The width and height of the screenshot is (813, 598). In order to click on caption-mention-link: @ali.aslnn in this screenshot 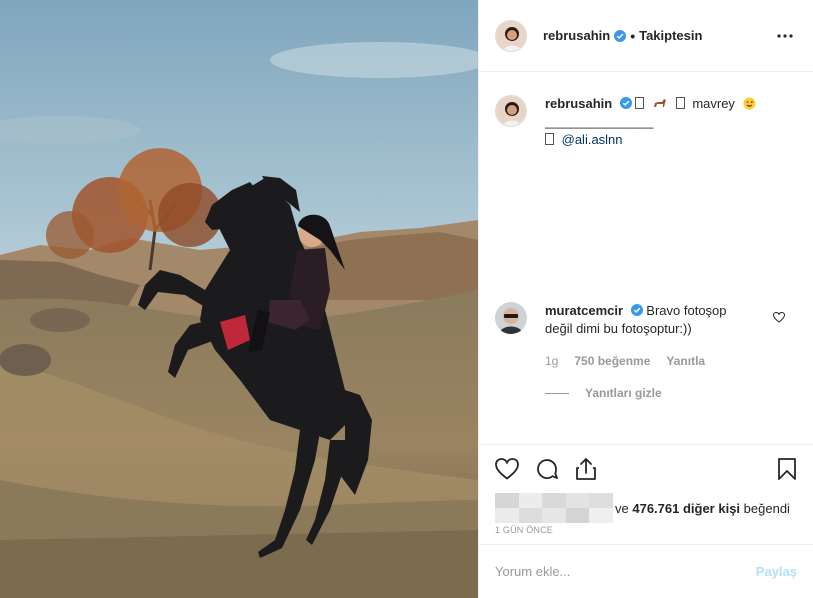, I will do `click(592, 139)`.